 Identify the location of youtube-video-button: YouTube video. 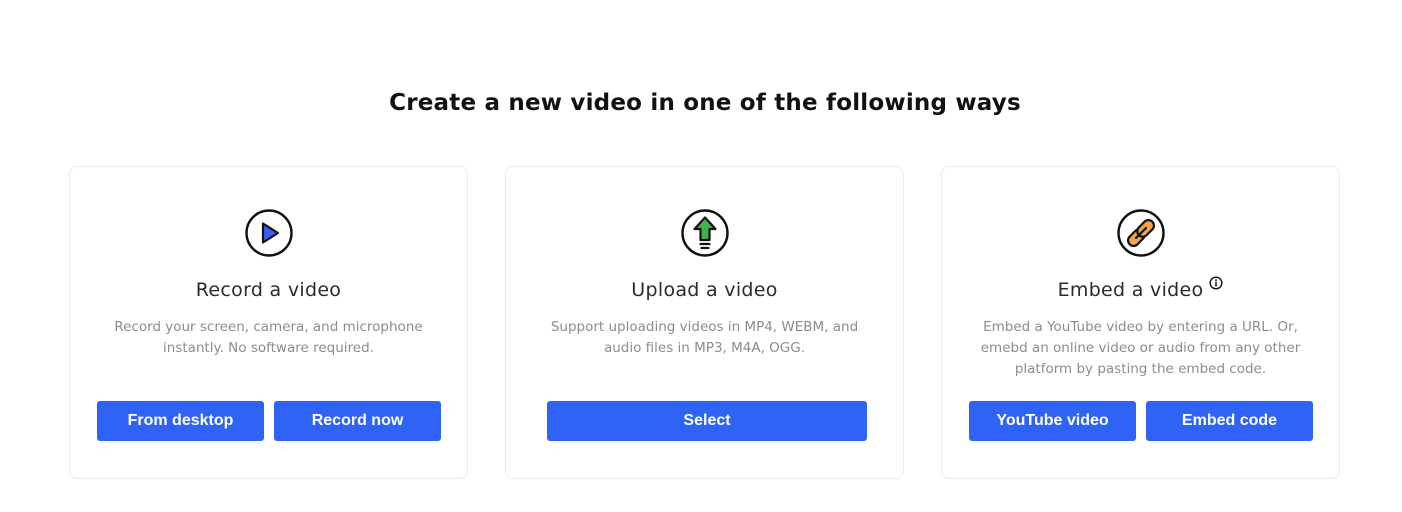
(1052, 421).